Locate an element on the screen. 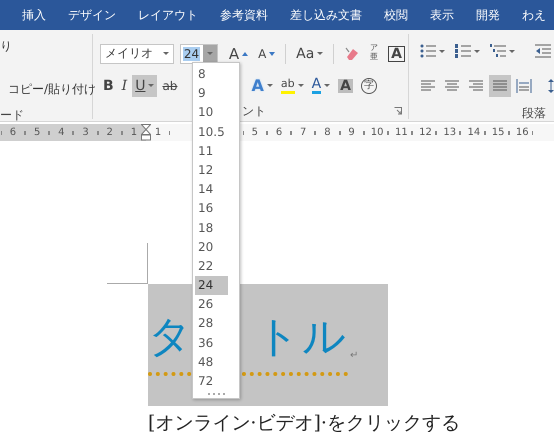 Image resolution: width=554 pixels, height=432 pixels. ruler-number: 13 is located at coordinates (448, 132).